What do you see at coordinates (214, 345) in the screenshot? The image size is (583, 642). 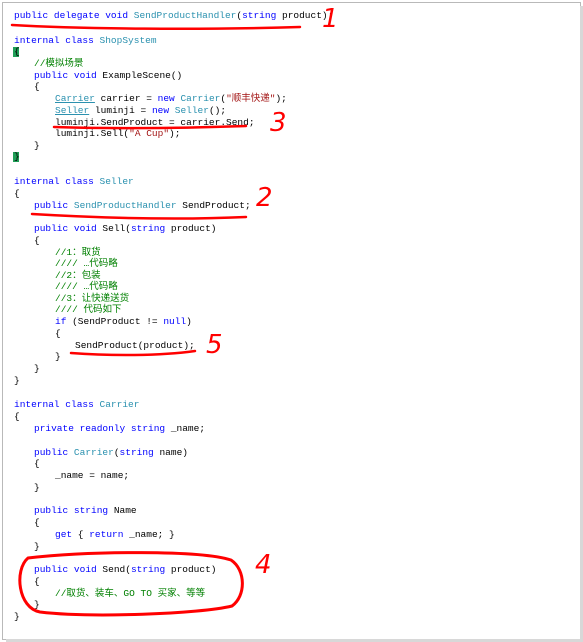 I see `annotation-number-5: 5` at bounding box center [214, 345].